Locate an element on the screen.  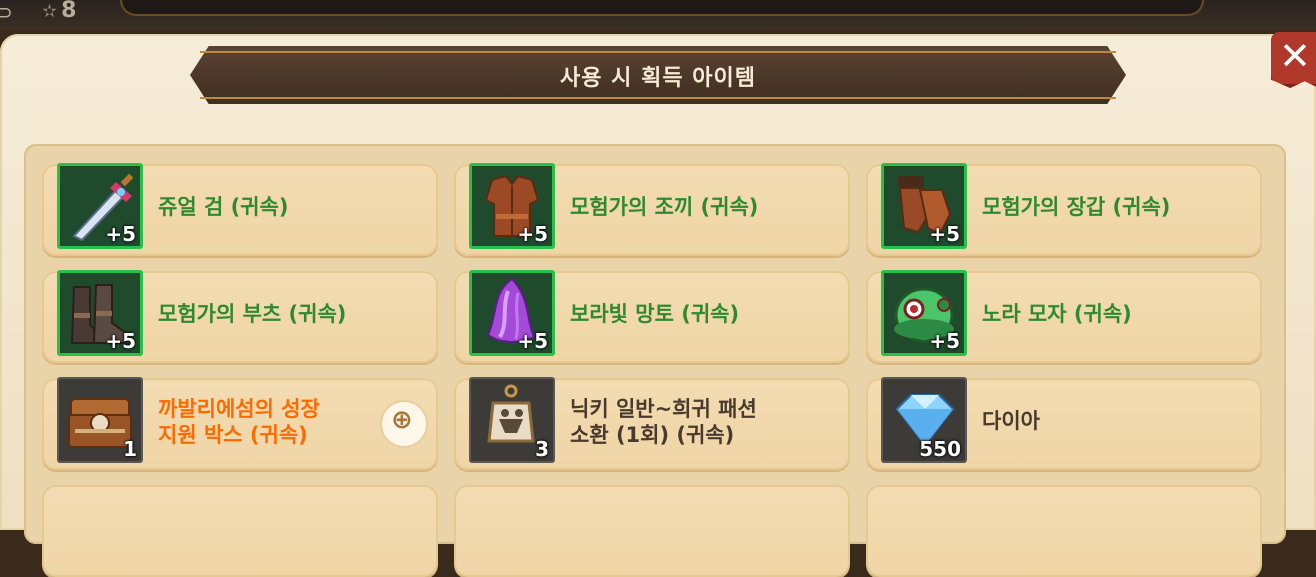
item-name: 모험가의 장갑 (귀속) is located at coordinates (1076, 207).